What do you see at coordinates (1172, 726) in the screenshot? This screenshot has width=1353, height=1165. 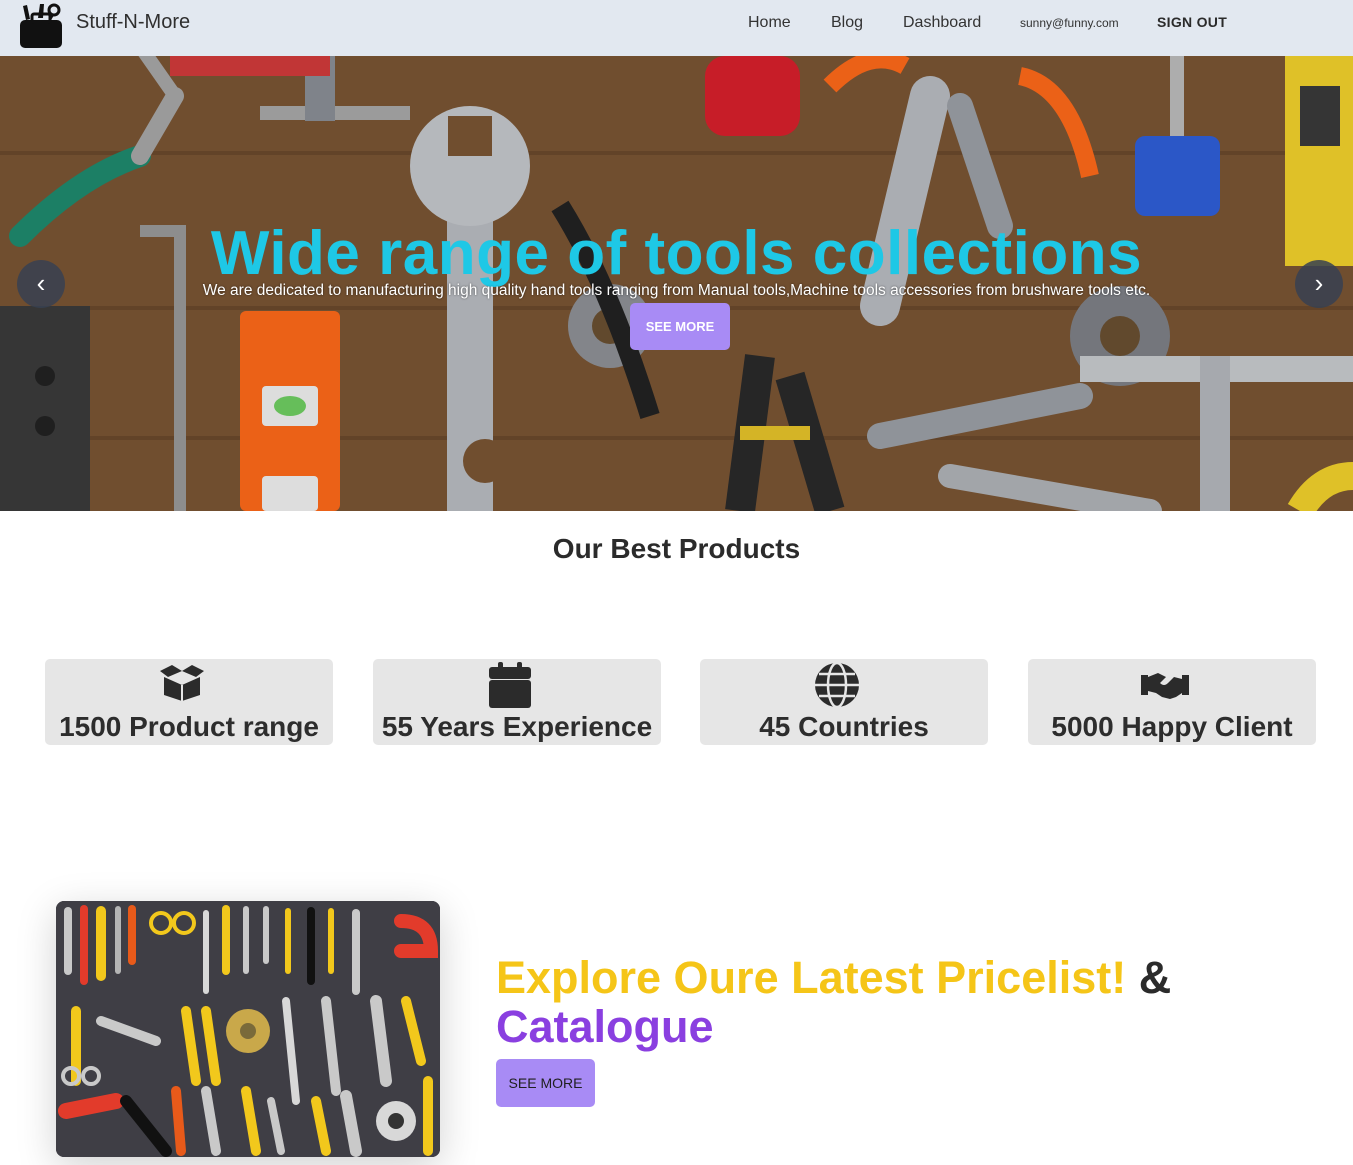 I see `stat-label: 5000 Happy Client` at bounding box center [1172, 726].